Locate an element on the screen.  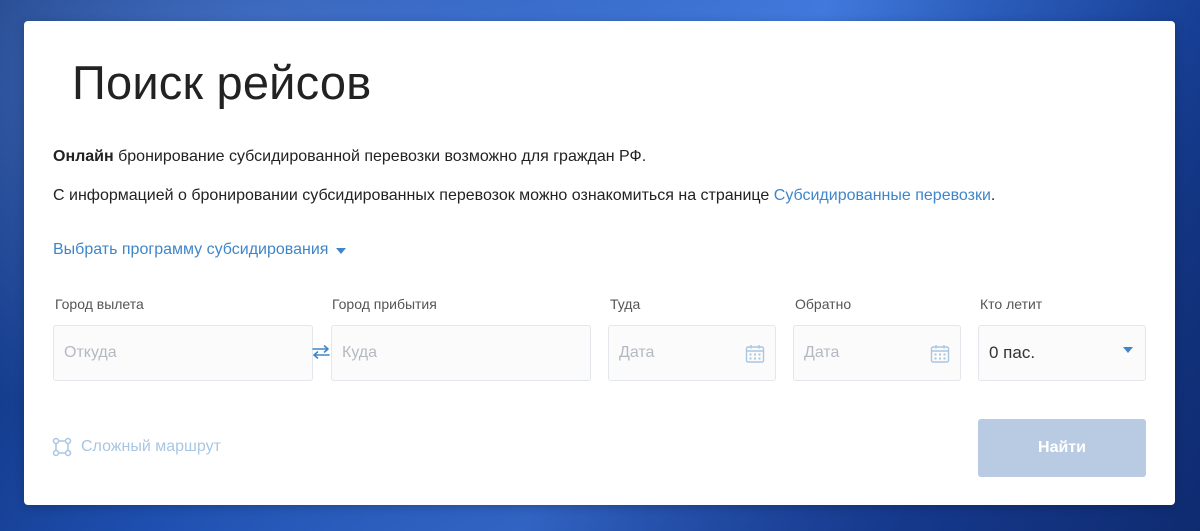
to-placeholder: Куда is located at coordinates (360, 352).